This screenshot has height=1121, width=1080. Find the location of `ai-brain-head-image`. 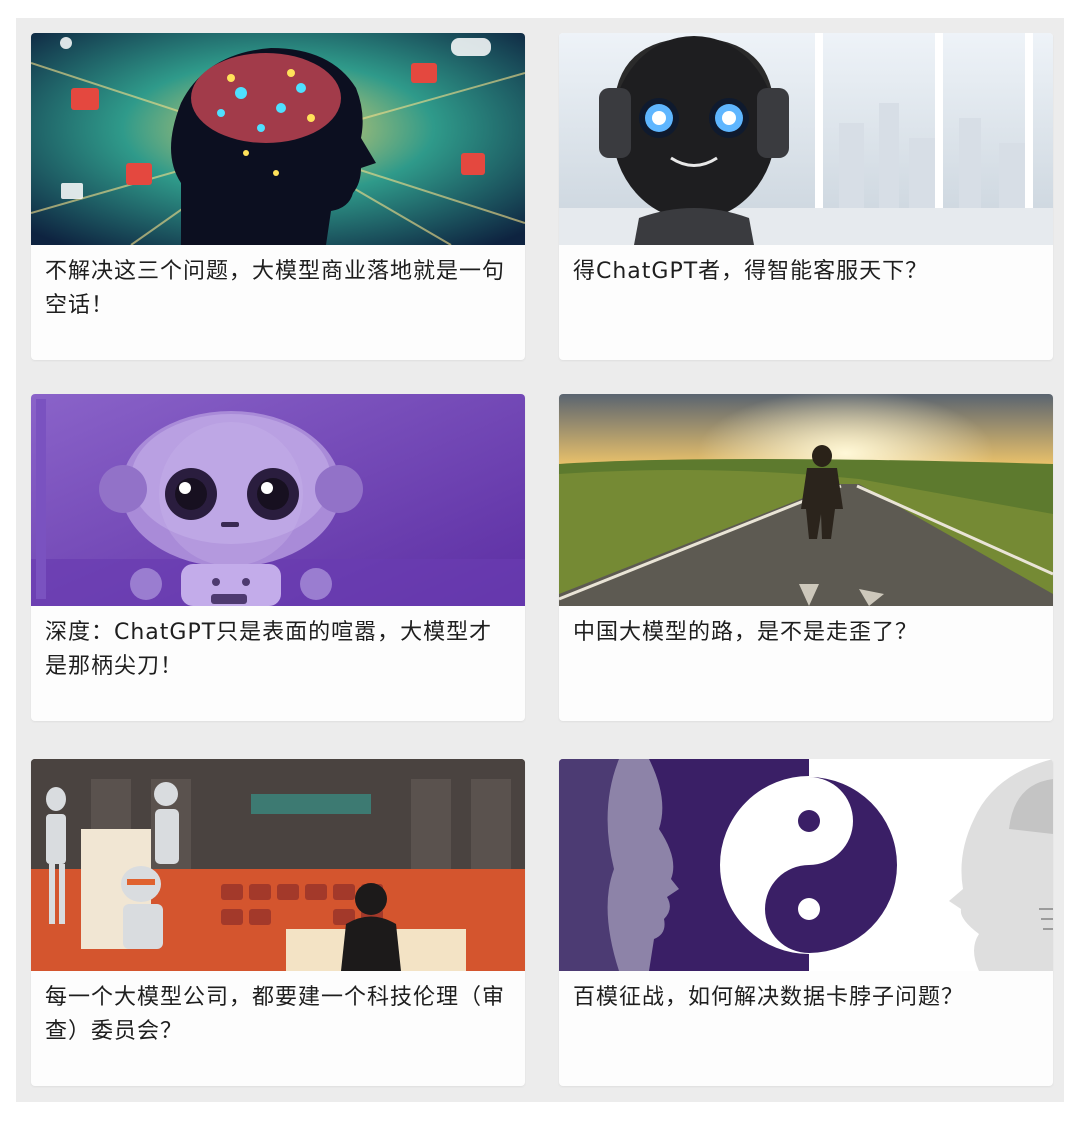

ai-brain-head-image is located at coordinates (278, 139).